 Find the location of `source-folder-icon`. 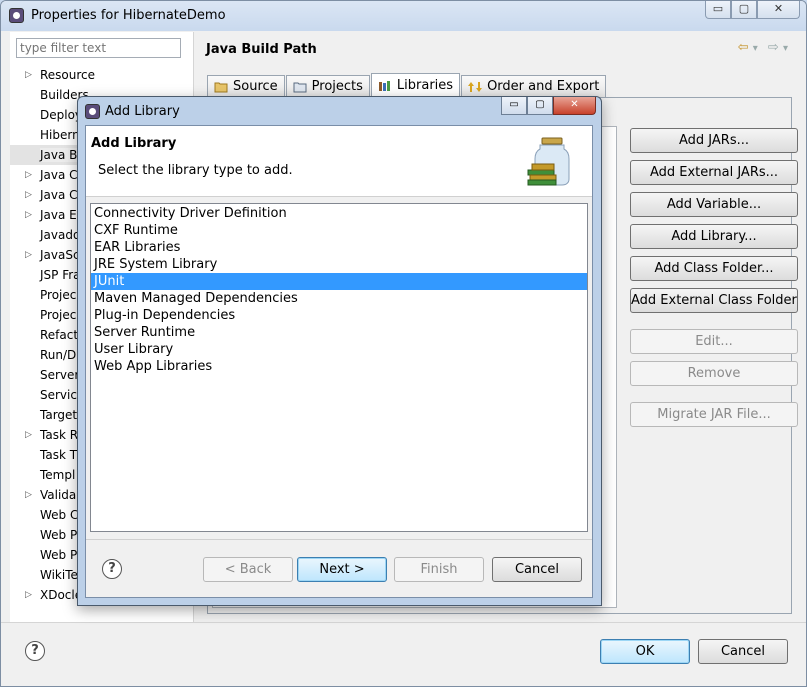

source-folder-icon is located at coordinates (221, 87).